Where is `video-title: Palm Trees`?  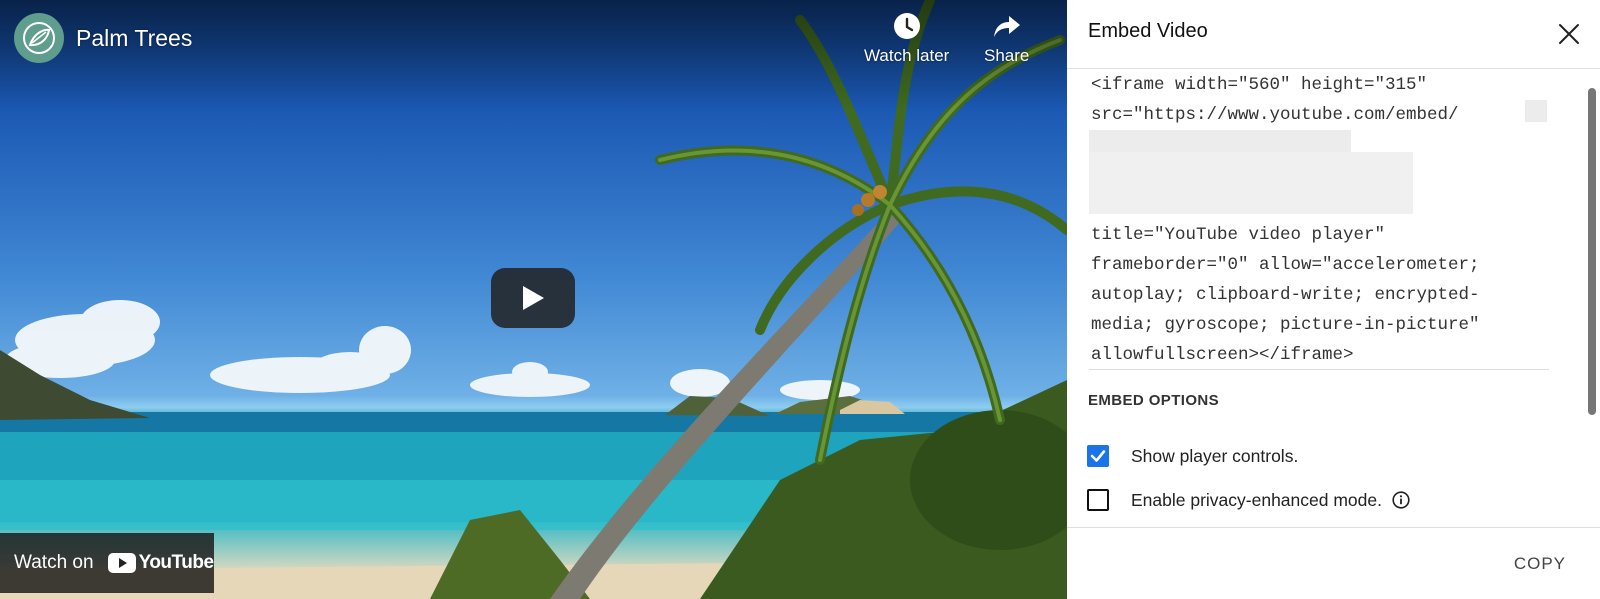 video-title: Palm Trees is located at coordinates (134, 38).